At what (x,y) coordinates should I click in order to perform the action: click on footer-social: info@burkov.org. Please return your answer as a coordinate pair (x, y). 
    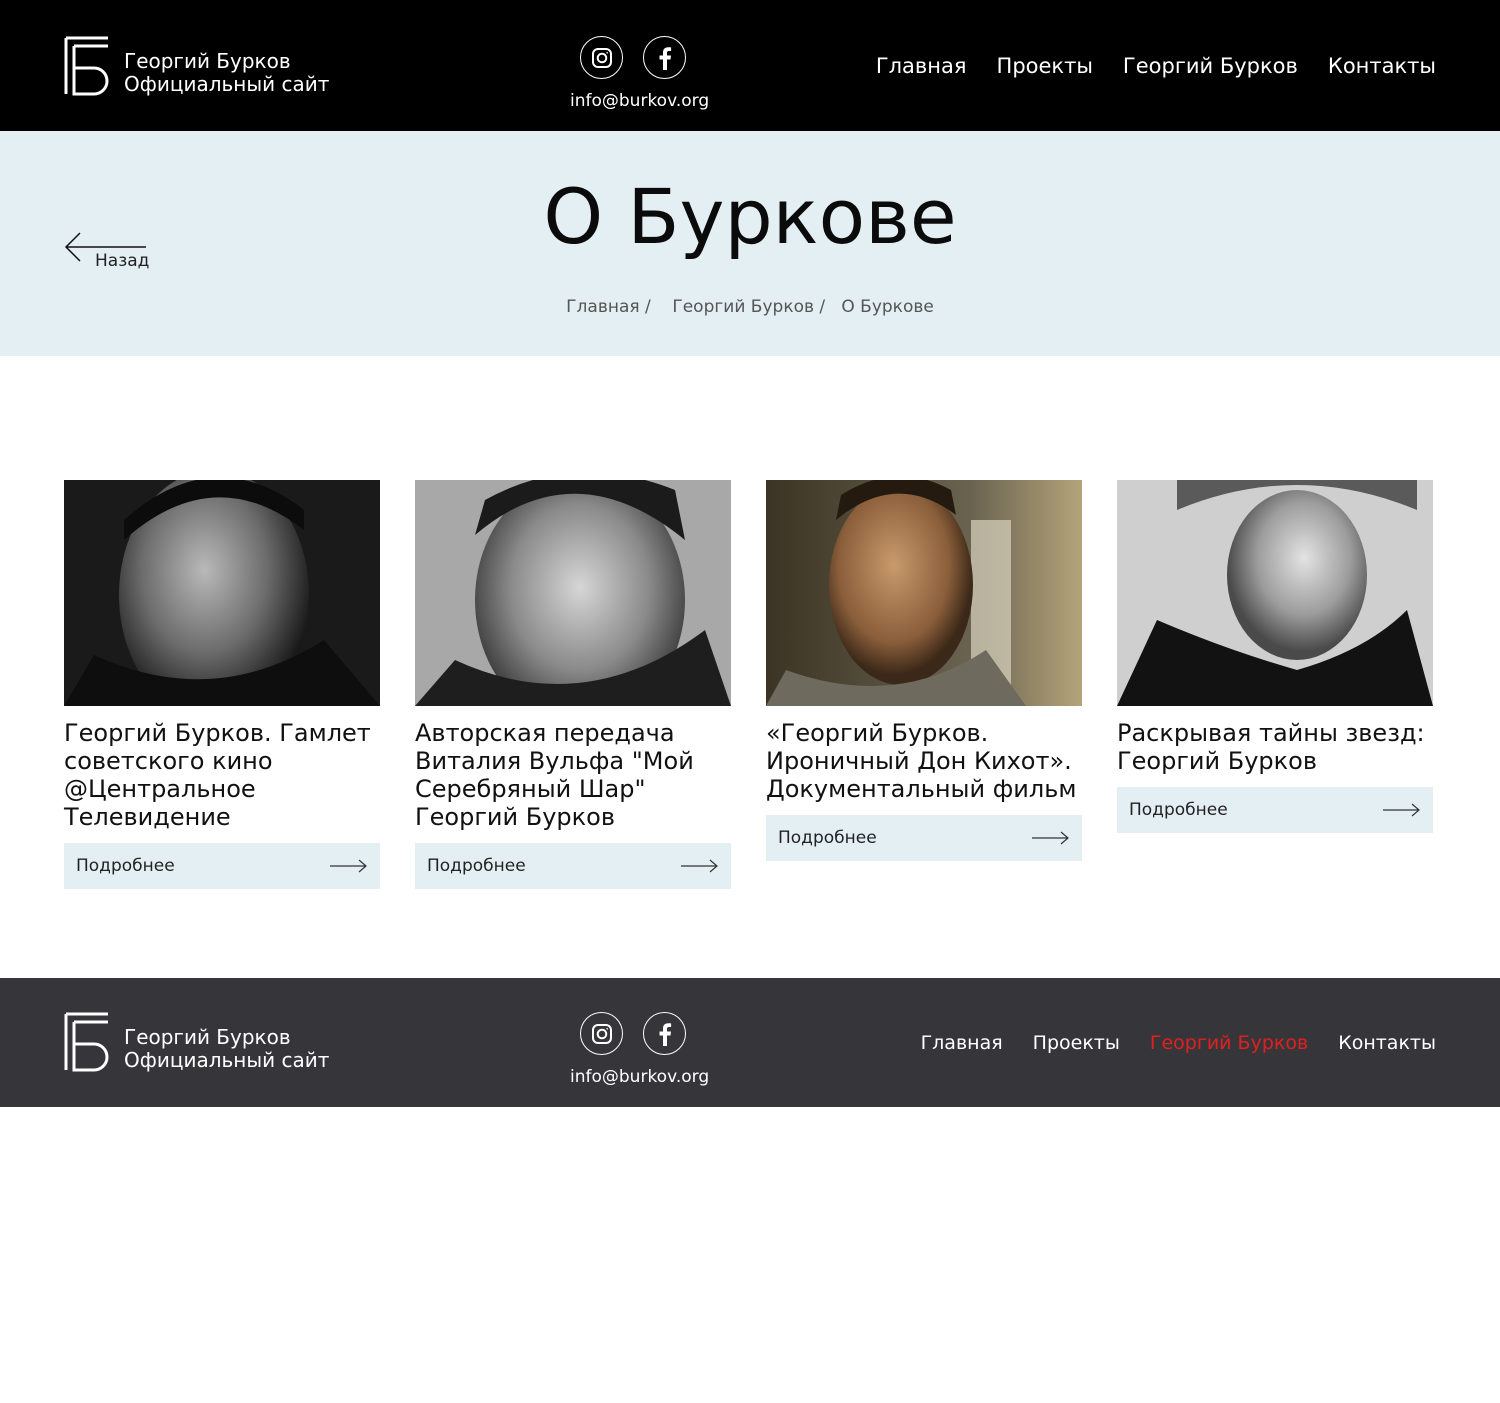
    Looking at the image, I should click on (639, 1049).